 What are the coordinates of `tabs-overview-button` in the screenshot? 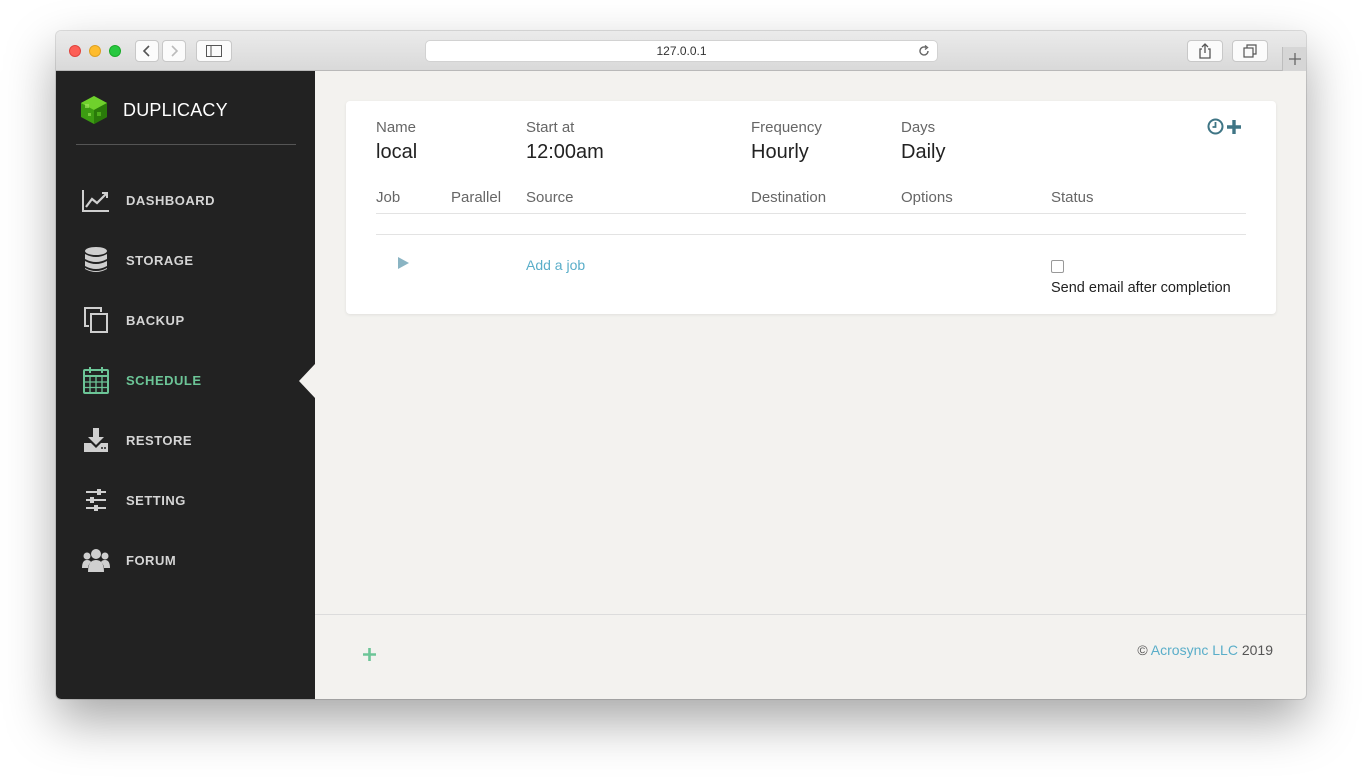 It's located at (1250, 51).